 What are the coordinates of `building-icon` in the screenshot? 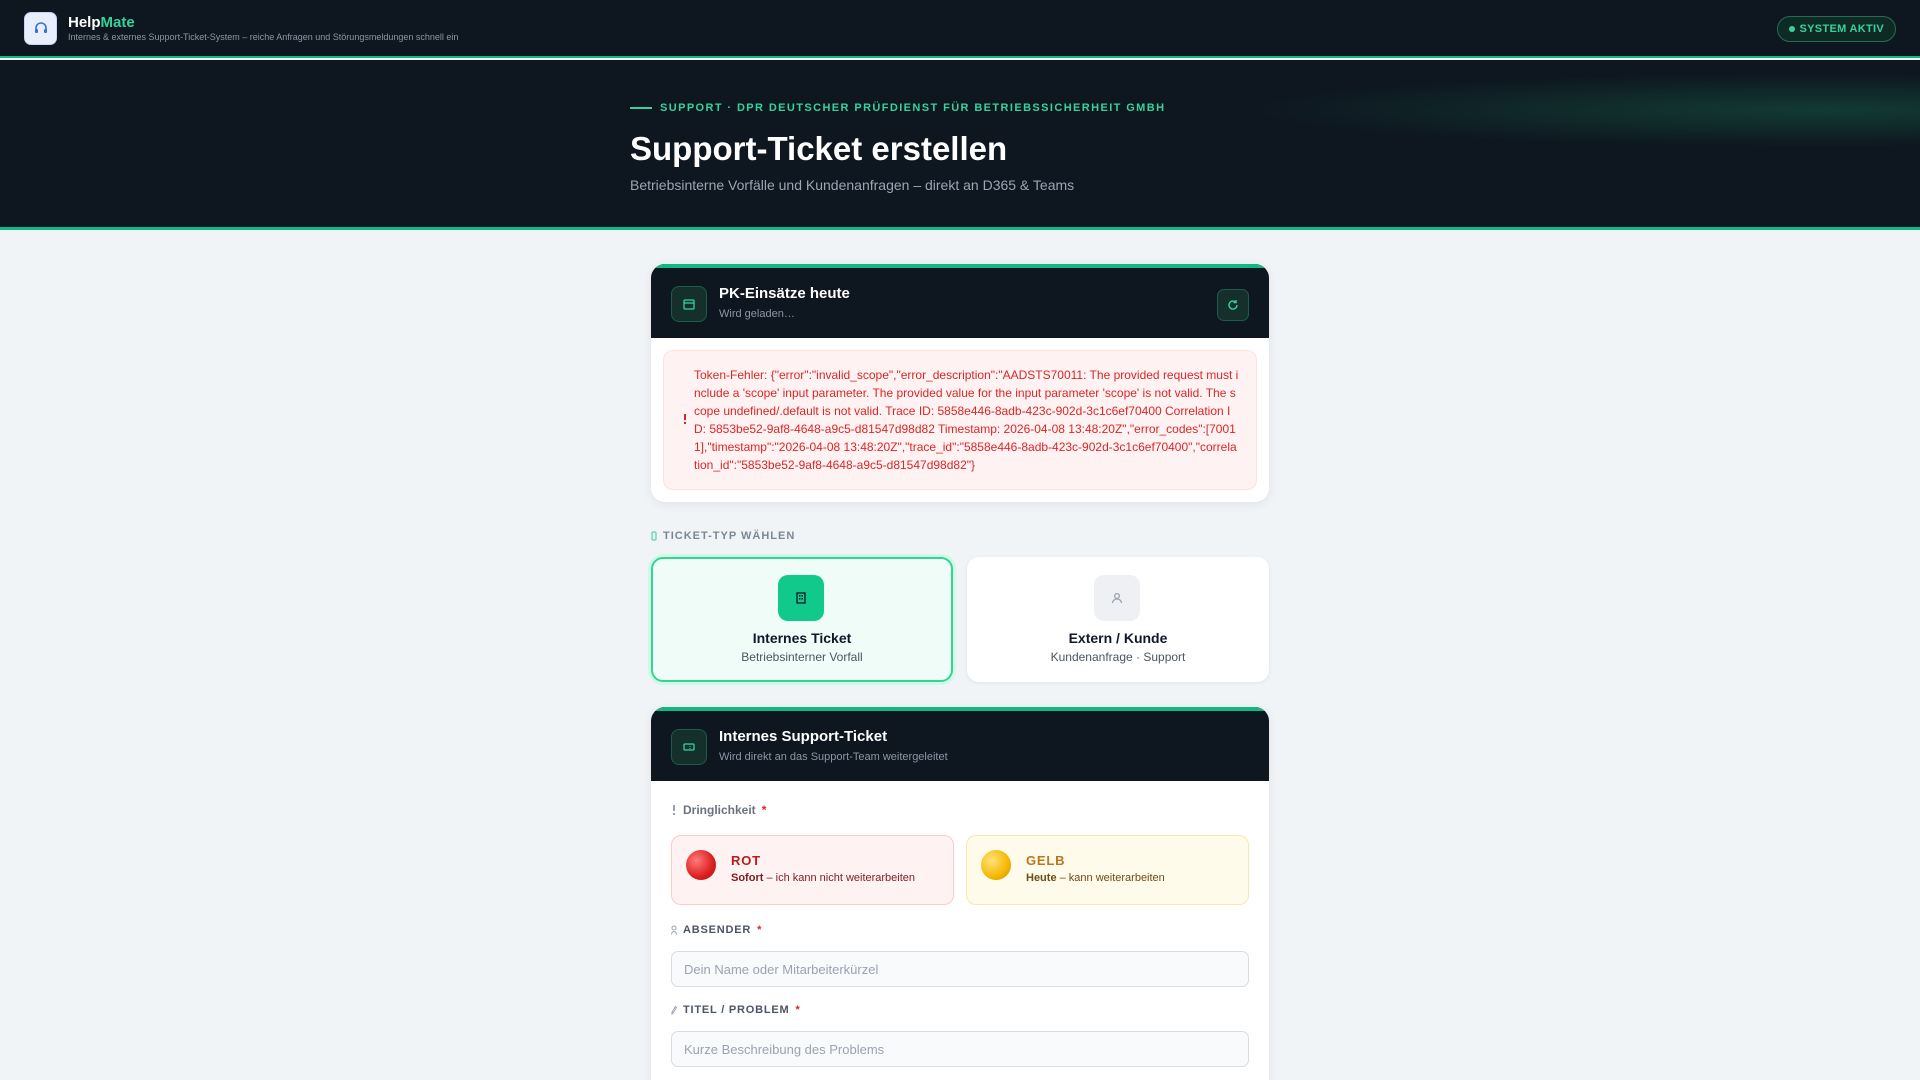 It's located at (801, 598).